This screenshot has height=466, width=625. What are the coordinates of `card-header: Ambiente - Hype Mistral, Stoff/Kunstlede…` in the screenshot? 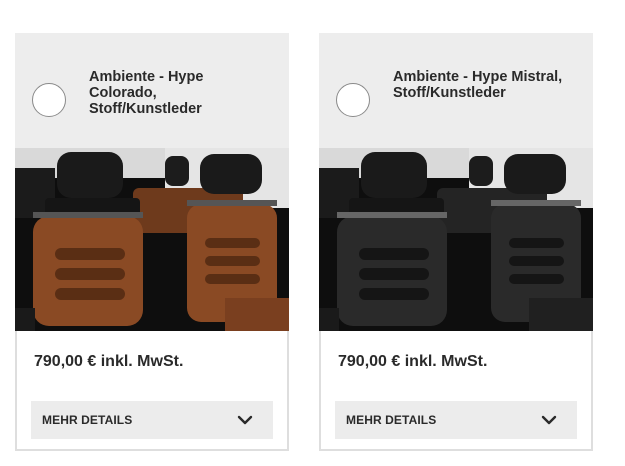 It's located at (456, 90).